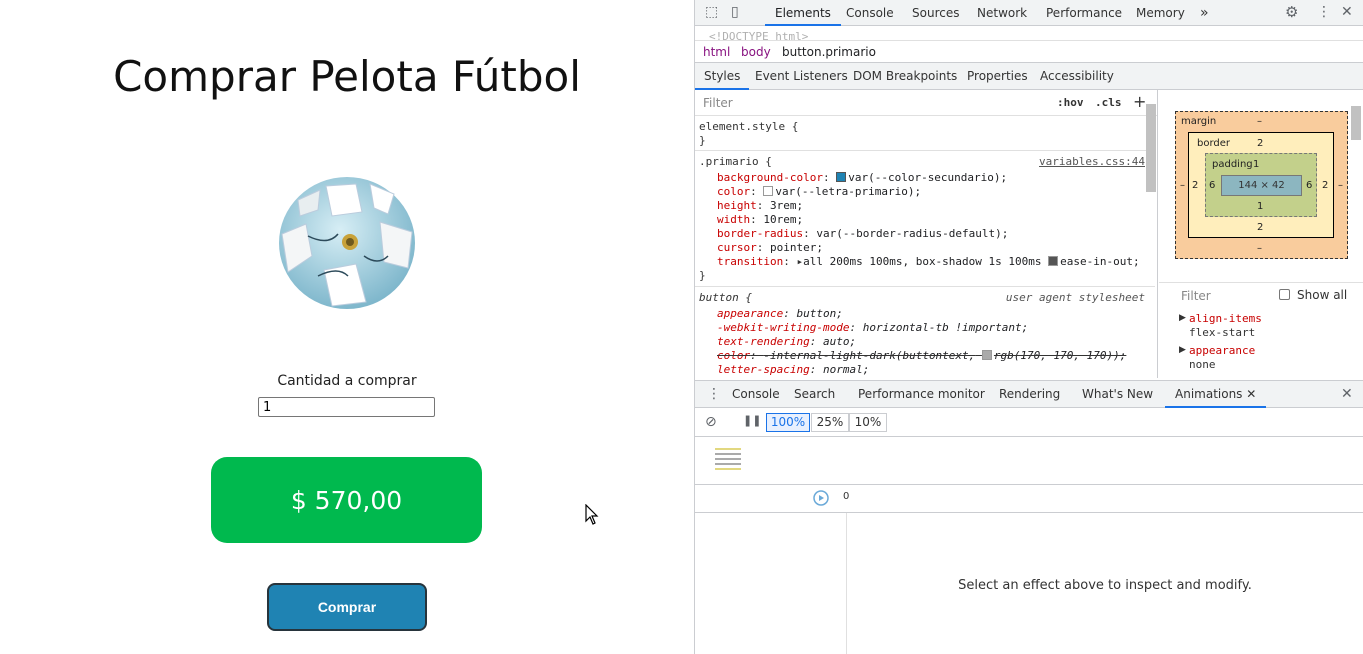  Describe the element at coordinates (760, 206) in the screenshot. I see `css-prop-line: height: 3rem;` at that location.